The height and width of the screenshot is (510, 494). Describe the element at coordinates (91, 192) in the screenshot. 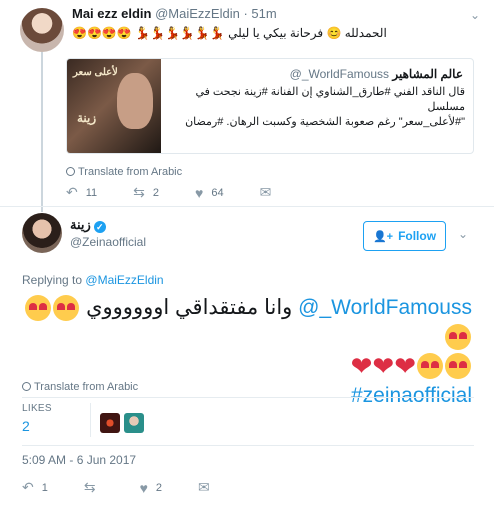

I see `reply-count: 11` at that location.